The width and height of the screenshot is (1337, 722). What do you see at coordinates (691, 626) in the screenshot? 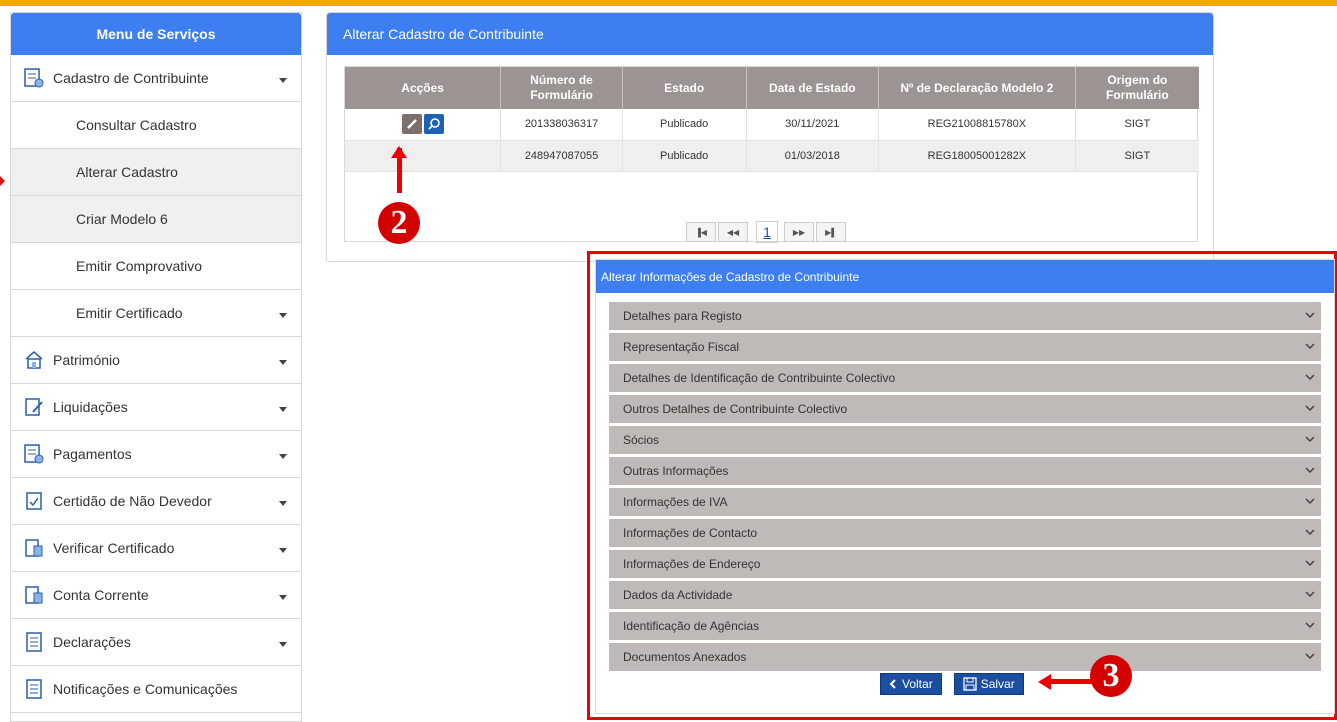
I see `accordion-label: Identificação de Agências` at bounding box center [691, 626].